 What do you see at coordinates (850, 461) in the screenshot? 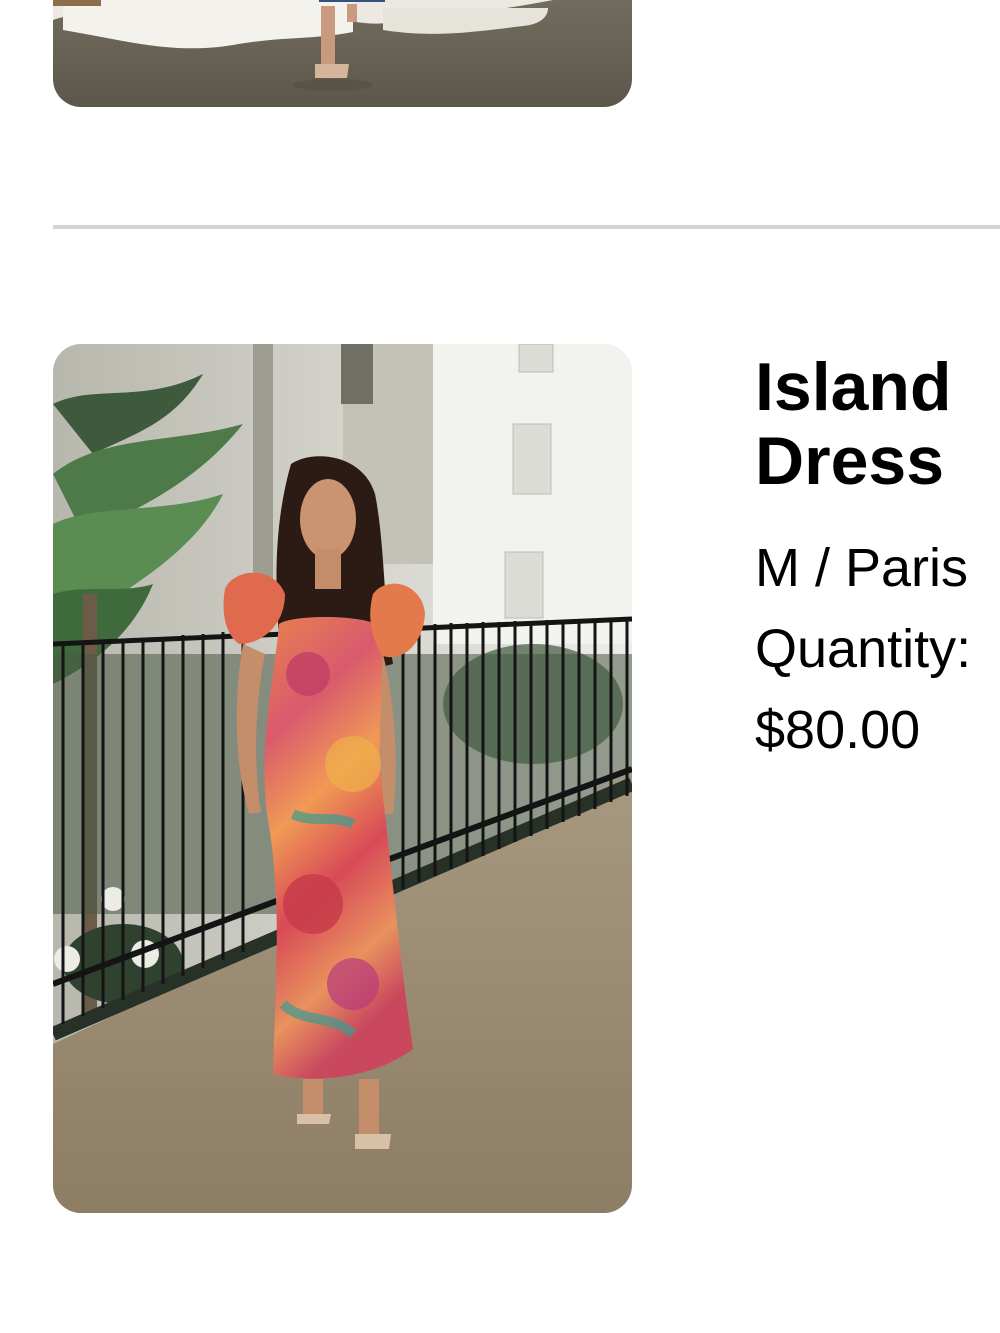
I see `item-title-line2: Dress` at bounding box center [850, 461].